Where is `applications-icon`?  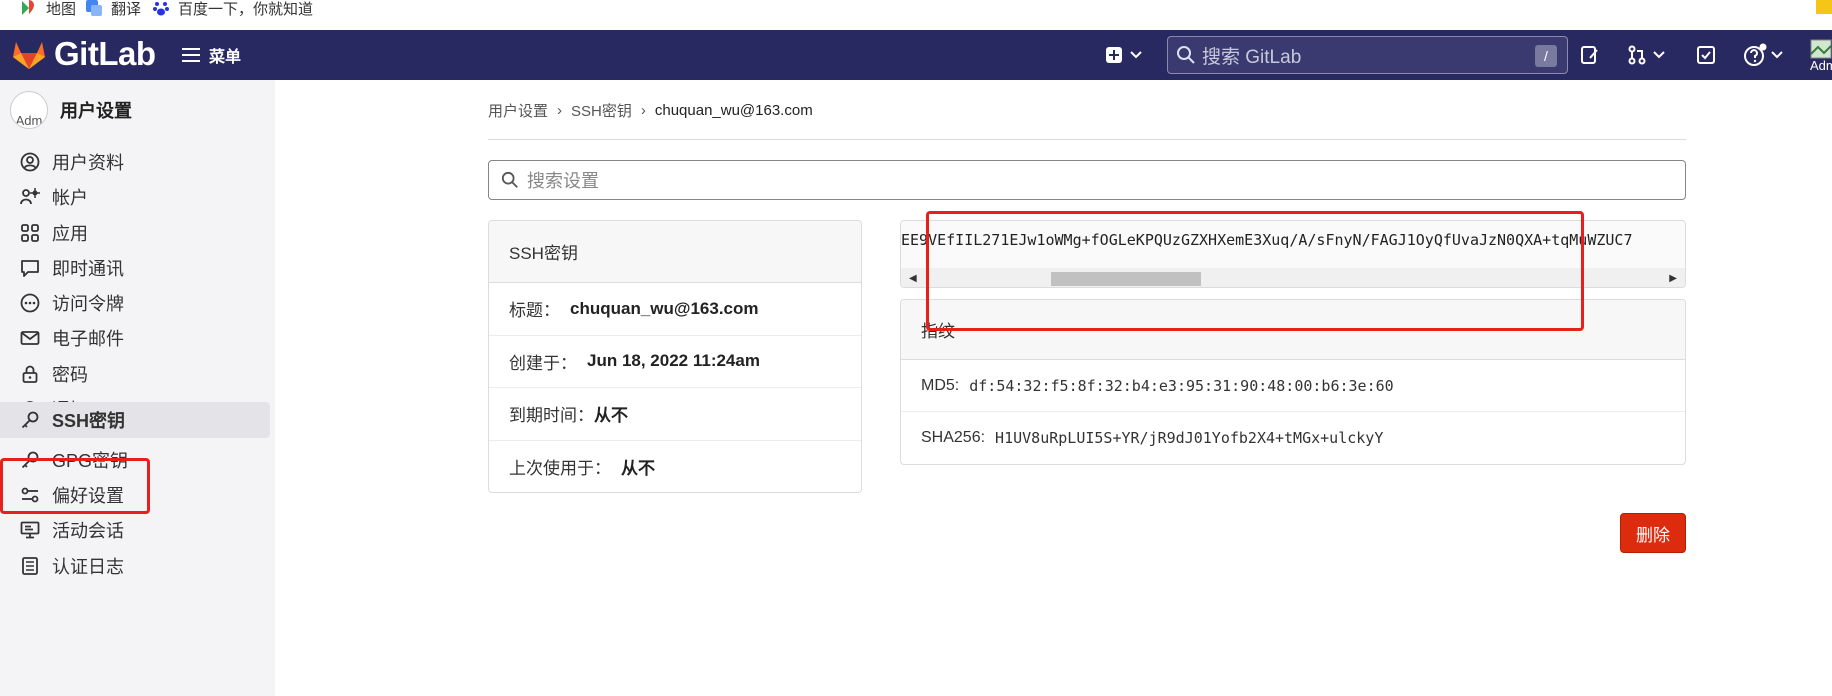
applications-icon is located at coordinates (30, 233).